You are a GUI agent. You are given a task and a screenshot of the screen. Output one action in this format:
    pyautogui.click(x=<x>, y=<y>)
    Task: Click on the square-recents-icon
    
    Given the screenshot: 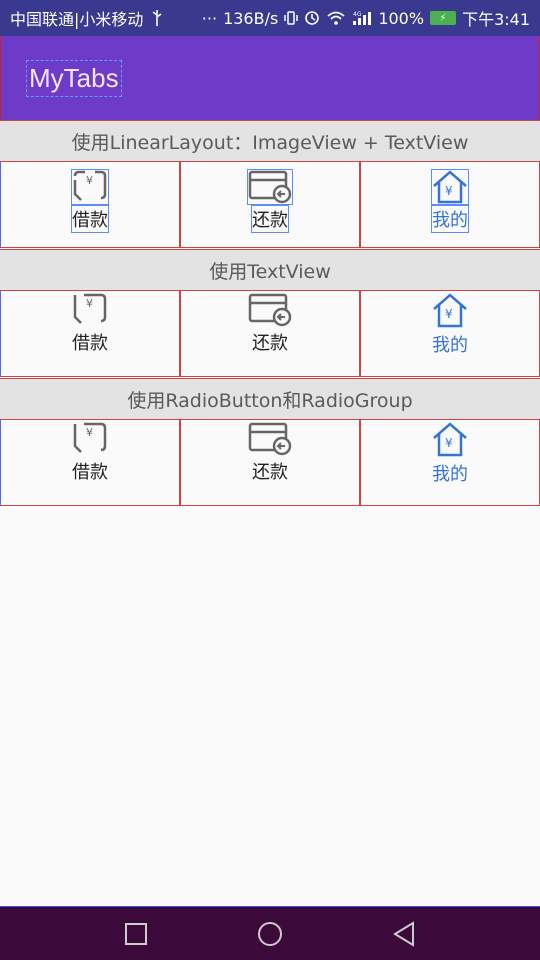 What is the action you would take?
    pyautogui.click(x=136, y=934)
    